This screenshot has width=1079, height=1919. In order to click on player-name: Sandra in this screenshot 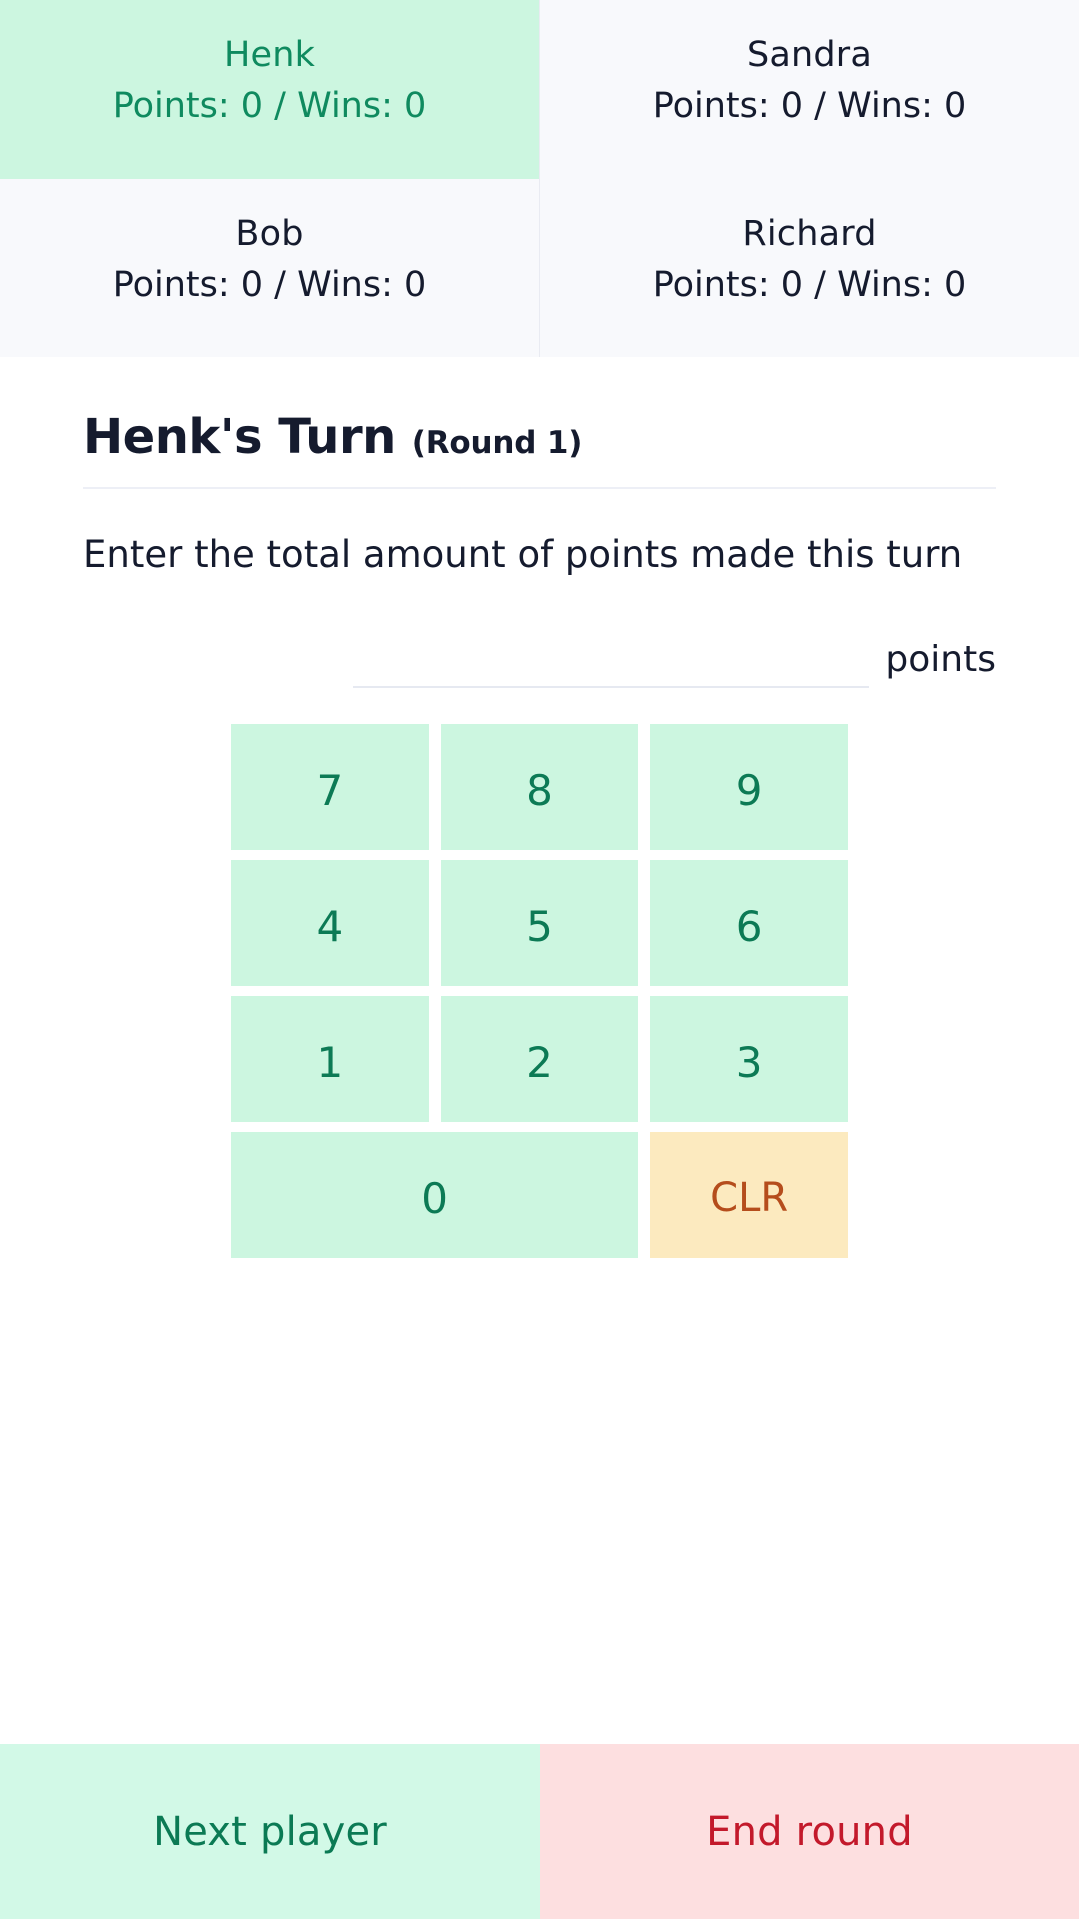, I will do `click(809, 55)`.